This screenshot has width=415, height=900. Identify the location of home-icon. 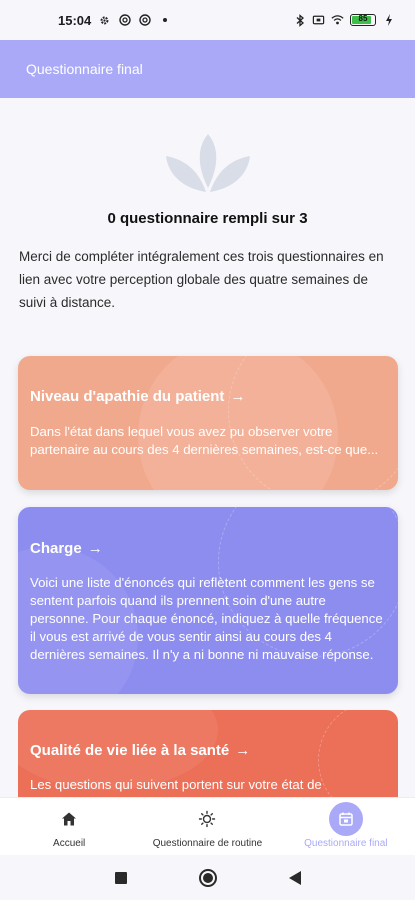
(69, 819).